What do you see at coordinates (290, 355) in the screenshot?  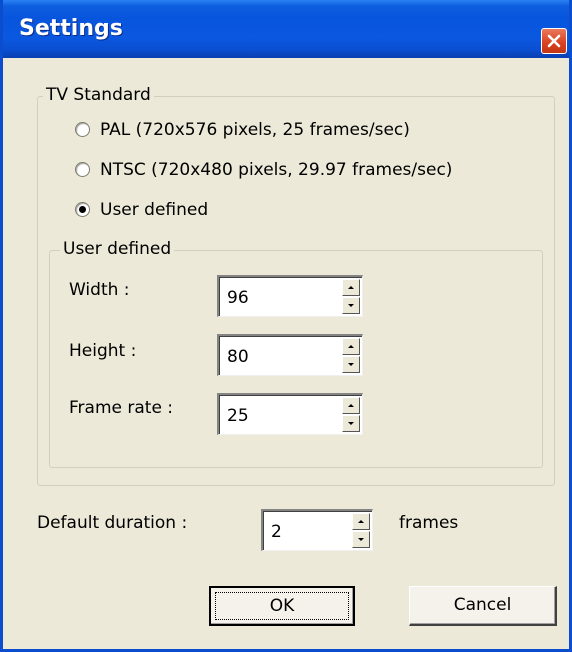 I see `height-spinbox: 80` at bounding box center [290, 355].